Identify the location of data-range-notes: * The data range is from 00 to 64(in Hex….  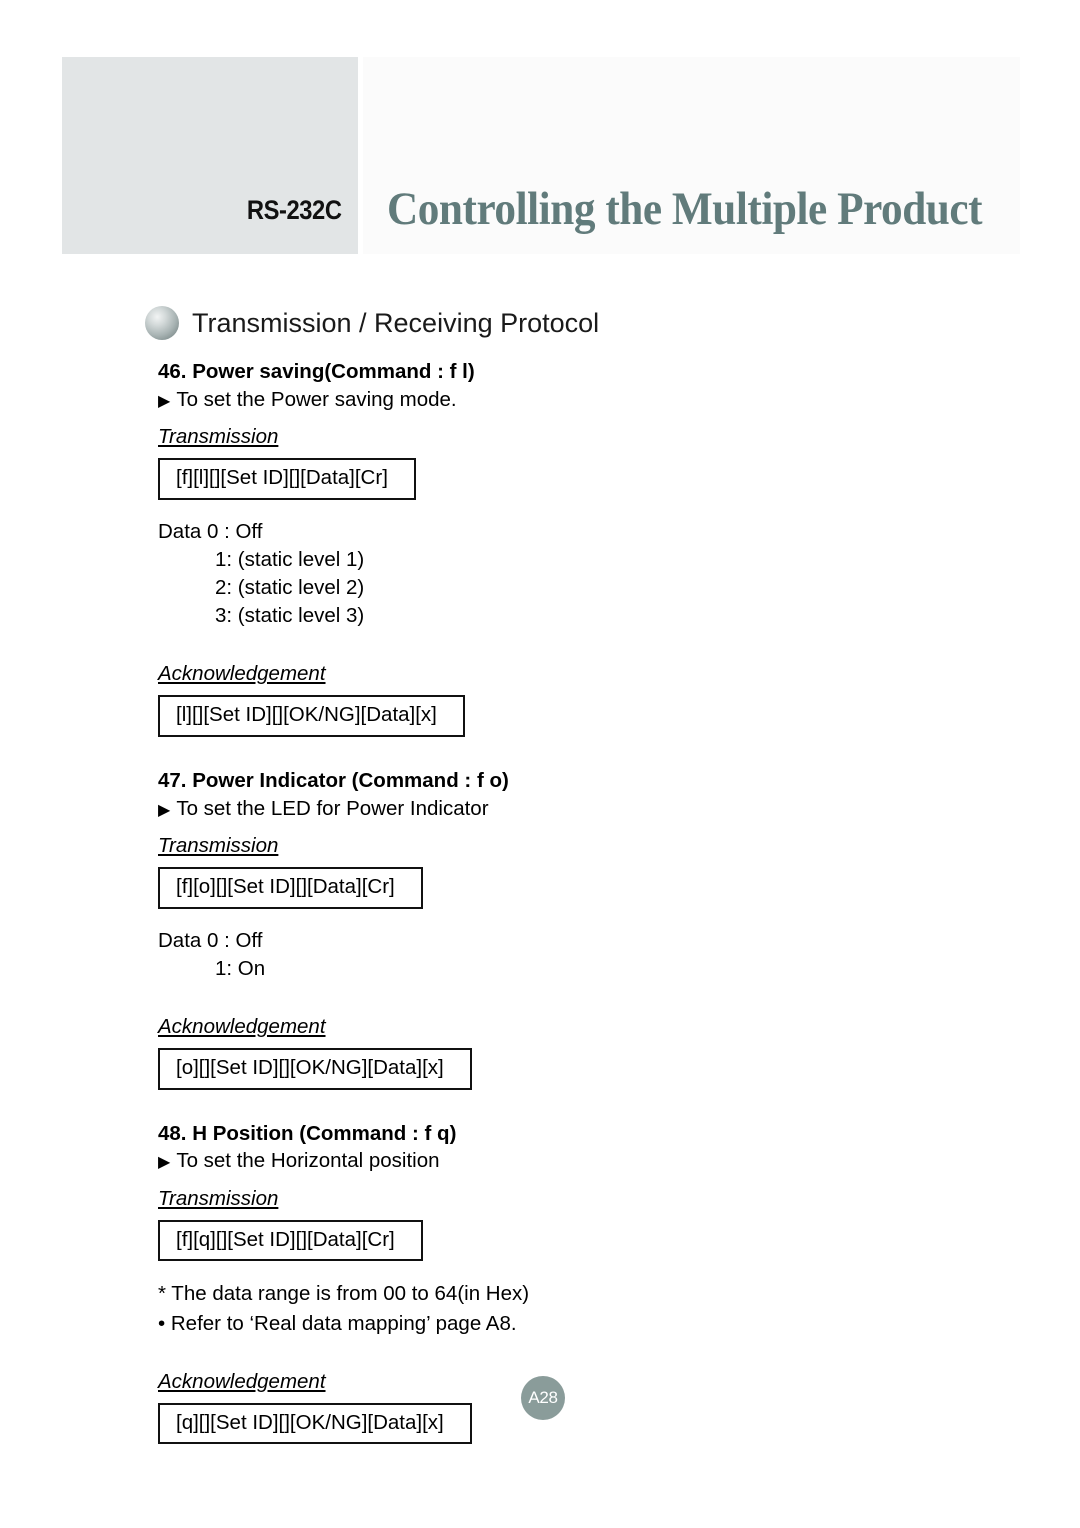
(538, 1308).